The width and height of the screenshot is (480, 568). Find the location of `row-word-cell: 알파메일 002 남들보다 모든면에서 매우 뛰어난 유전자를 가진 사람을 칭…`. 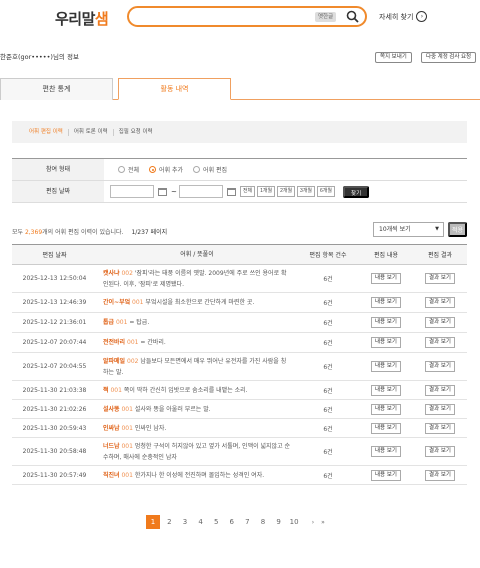

row-word-cell: 알파메일 002 남들보다 모든면에서 매우 뛰어난 유전자를 가진 사람을 칭… is located at coordinates (197, 366).